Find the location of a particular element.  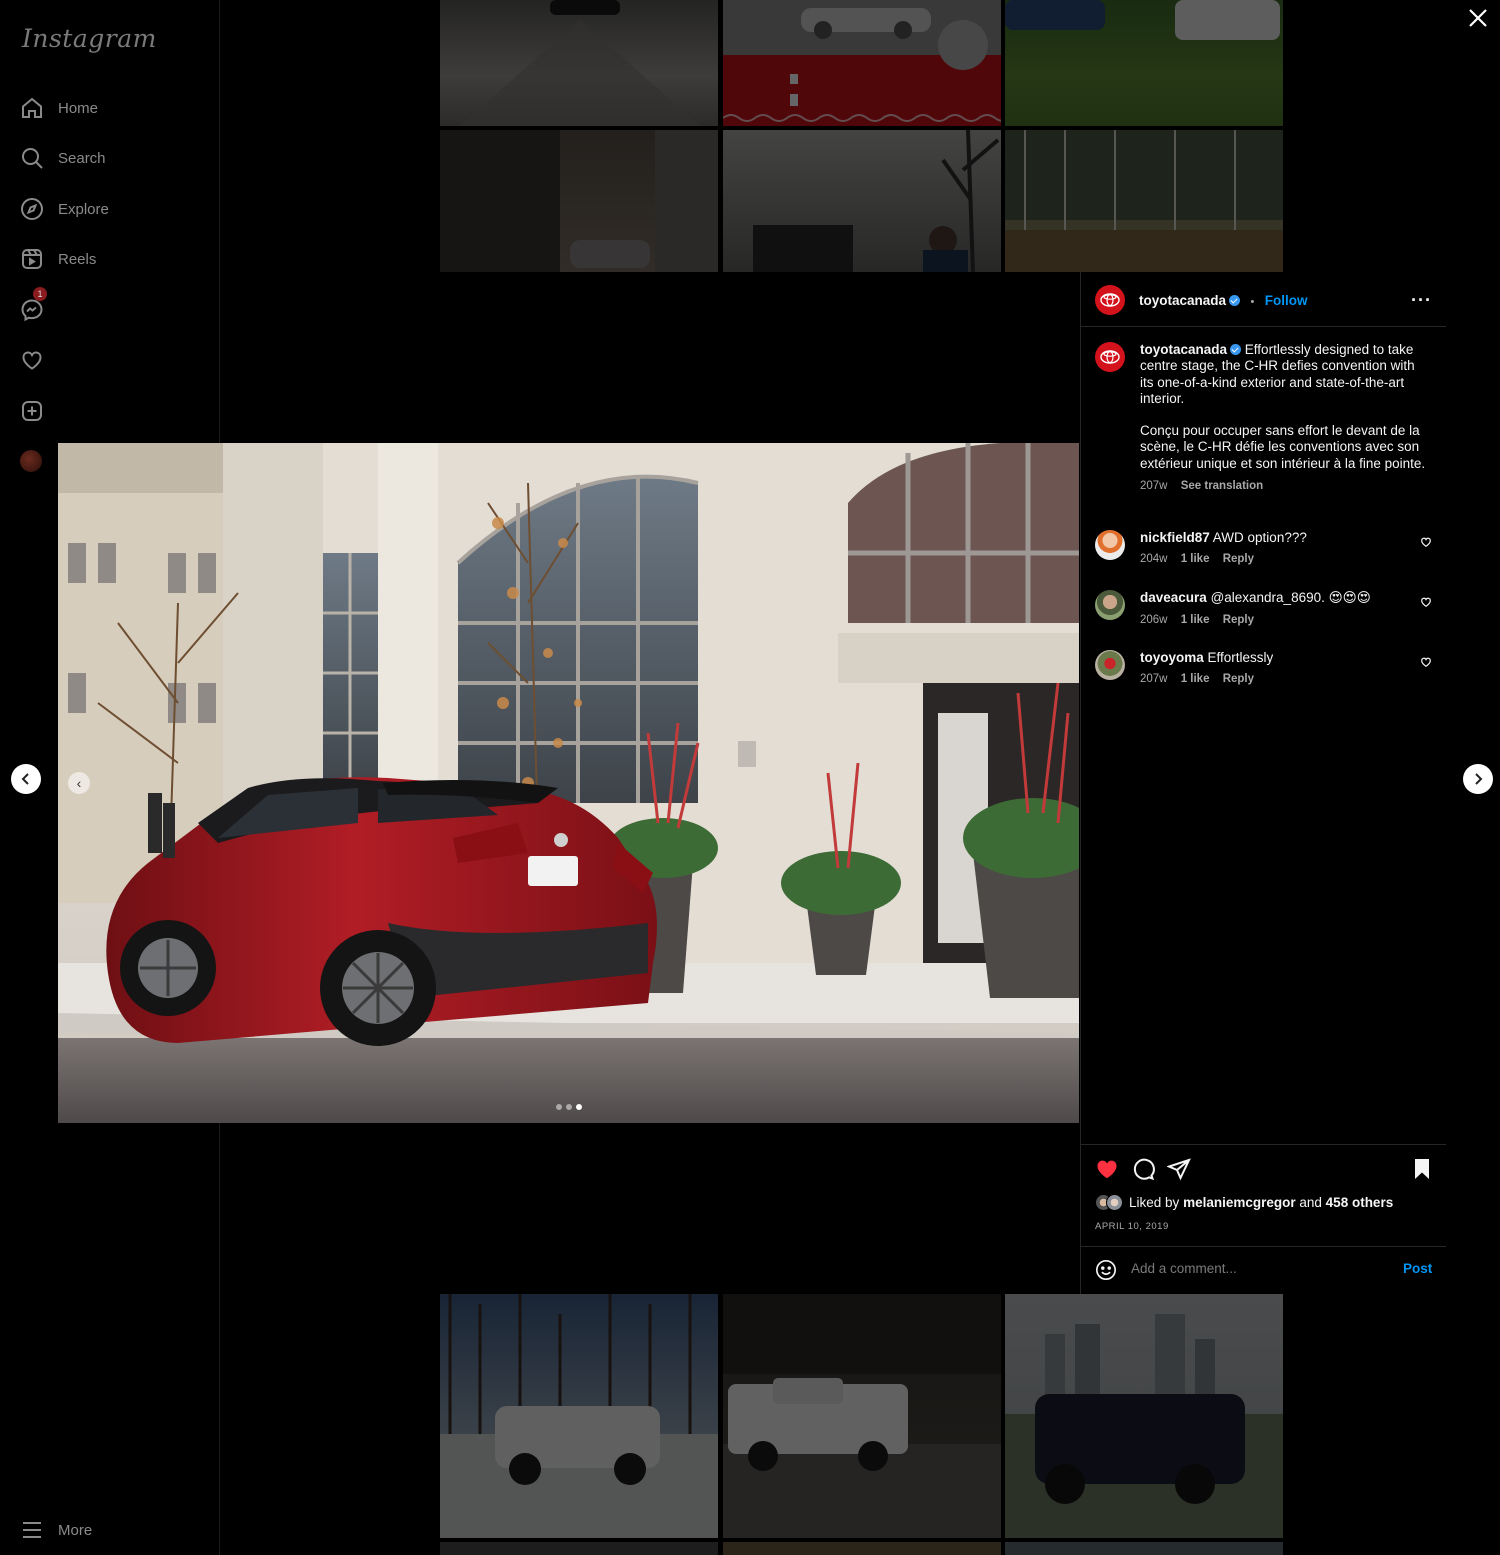

comment-username: daveacura is located at coordinates (1173, 597).